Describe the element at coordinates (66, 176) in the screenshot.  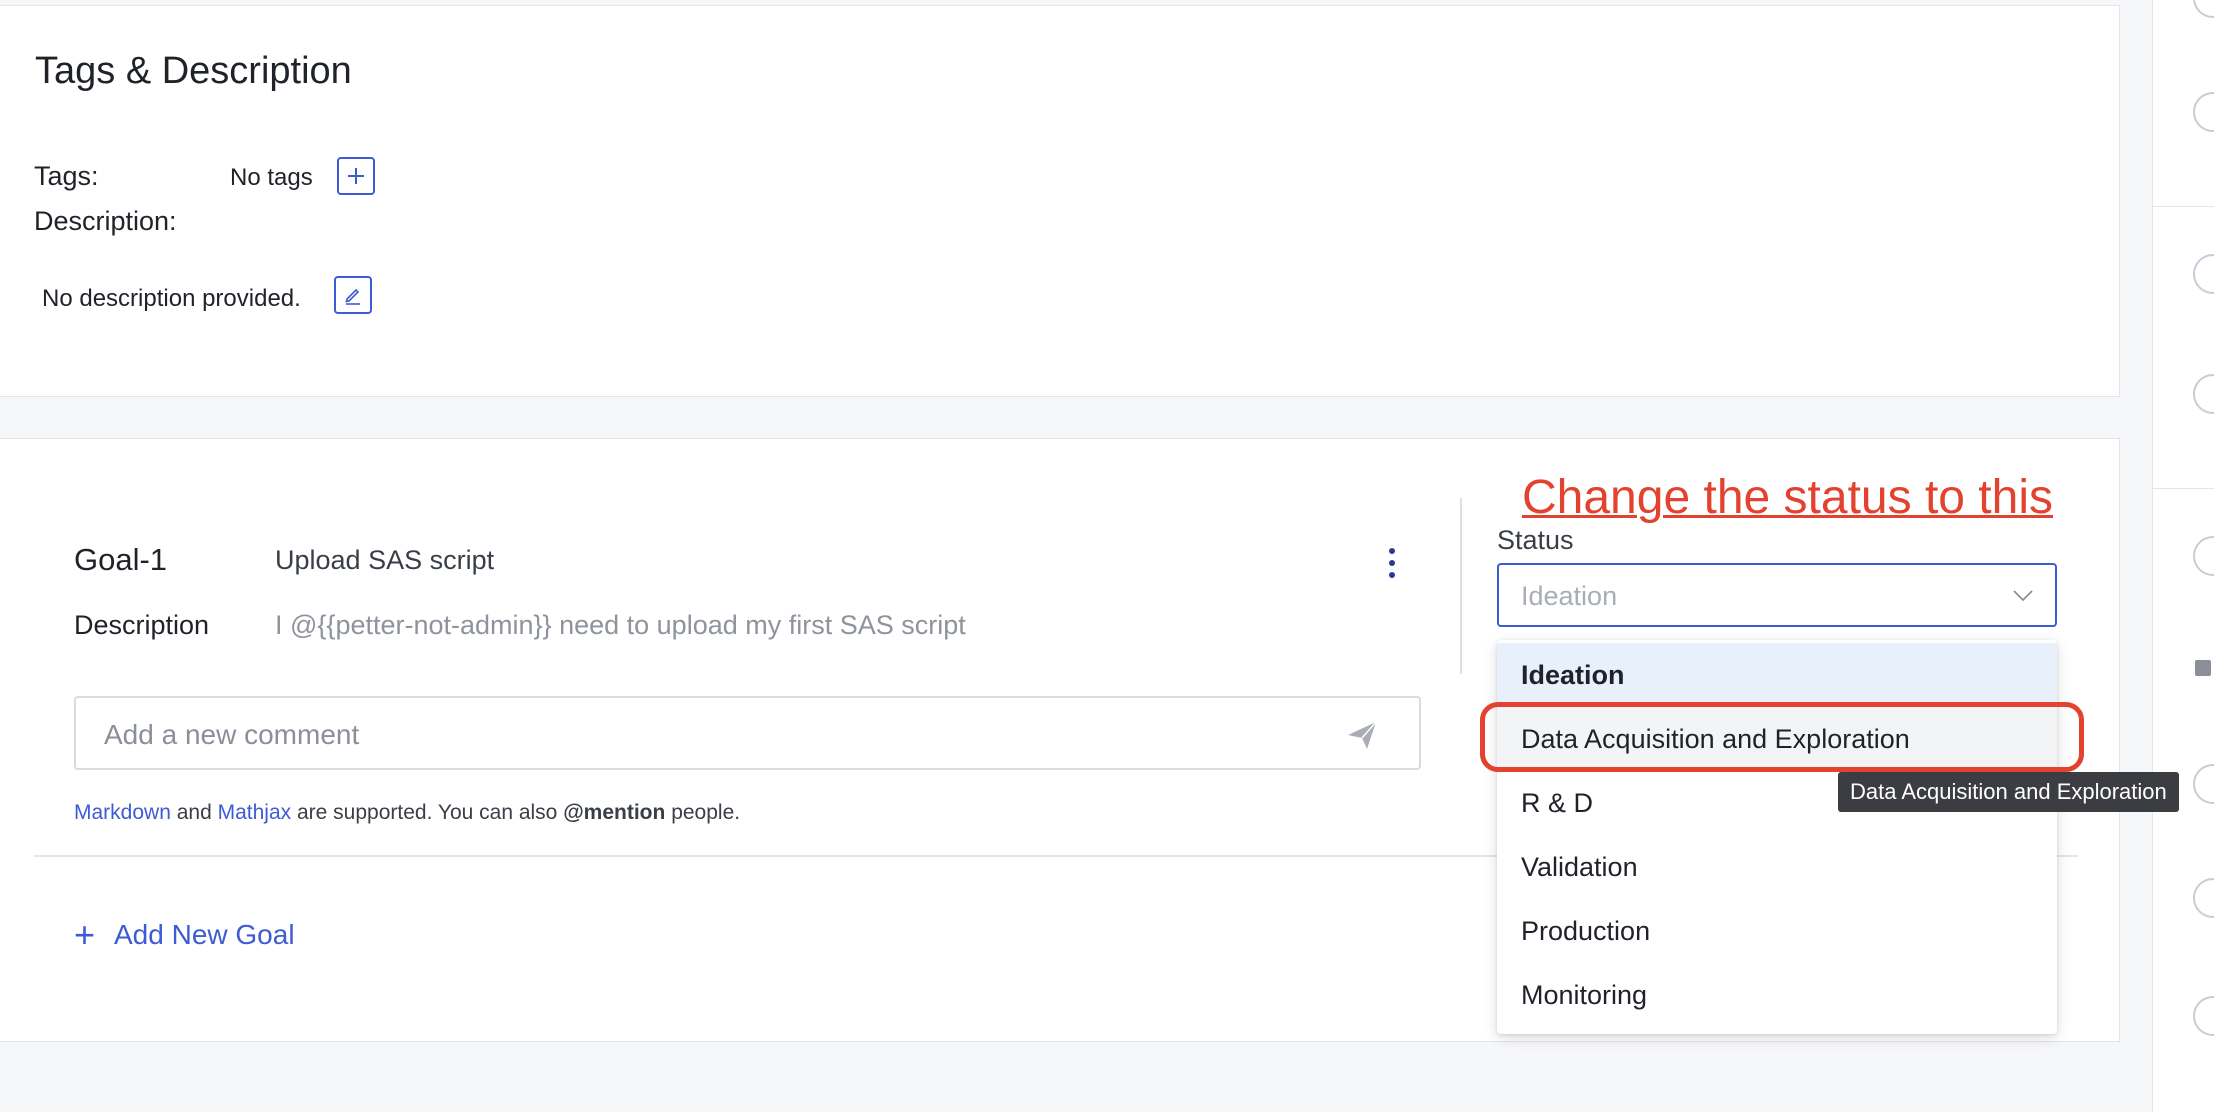
I see `tags-label: Tags:` at that location.